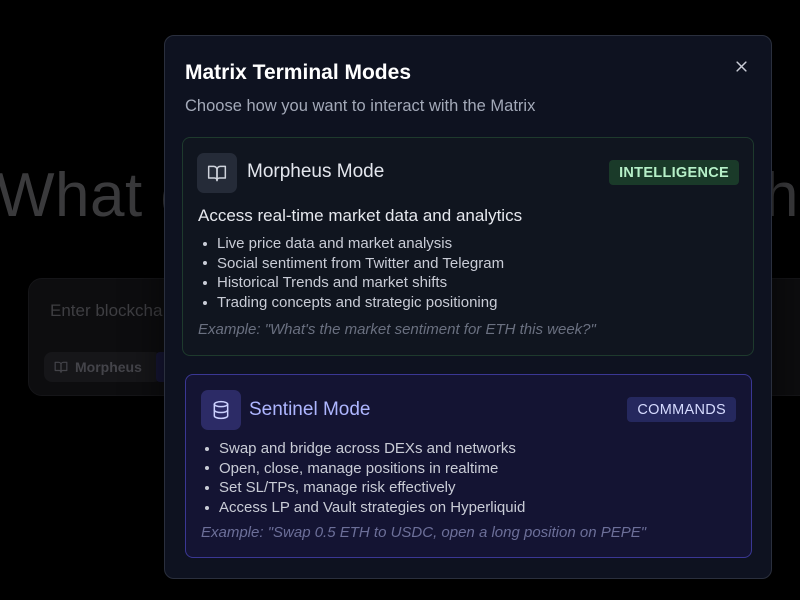 The width and height of the screenshot is (800, 600). I want to click on sentinel-mode-icon-tile, so click(221, 410).